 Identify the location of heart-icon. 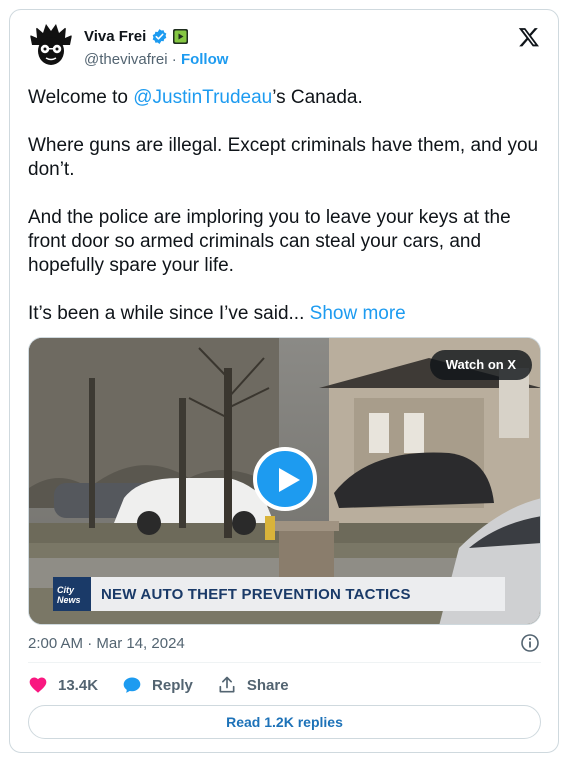
(38, 685).